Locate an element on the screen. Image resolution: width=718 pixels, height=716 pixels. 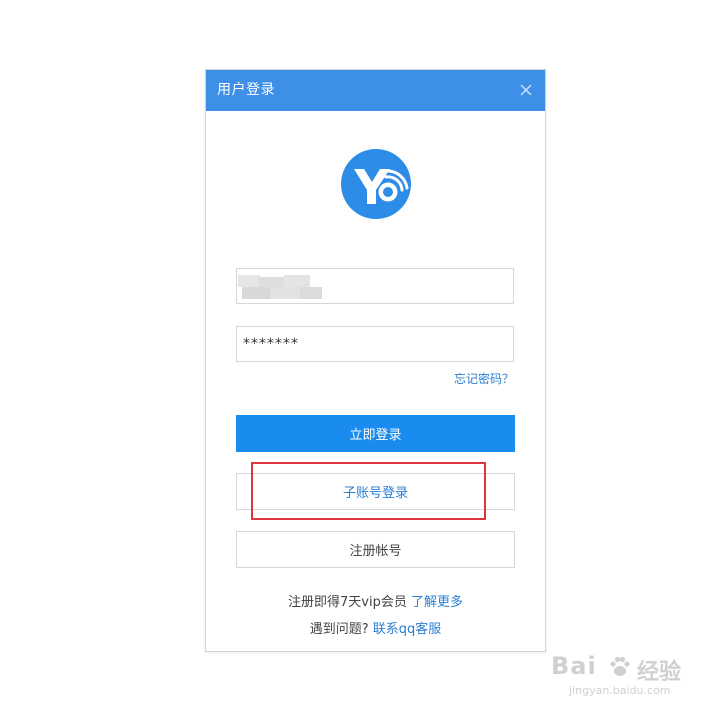
register-button: 注册帐号 is located at coordinates (375, 549).